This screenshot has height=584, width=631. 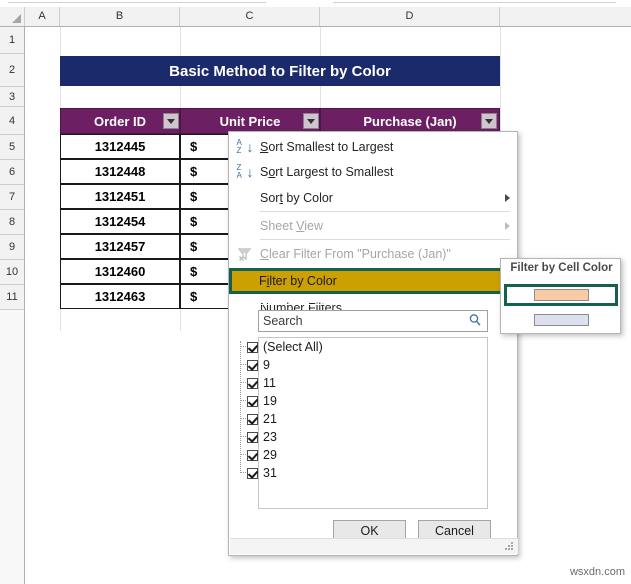 I want to click on row-header-7: 7, so click(x=12, y=197).